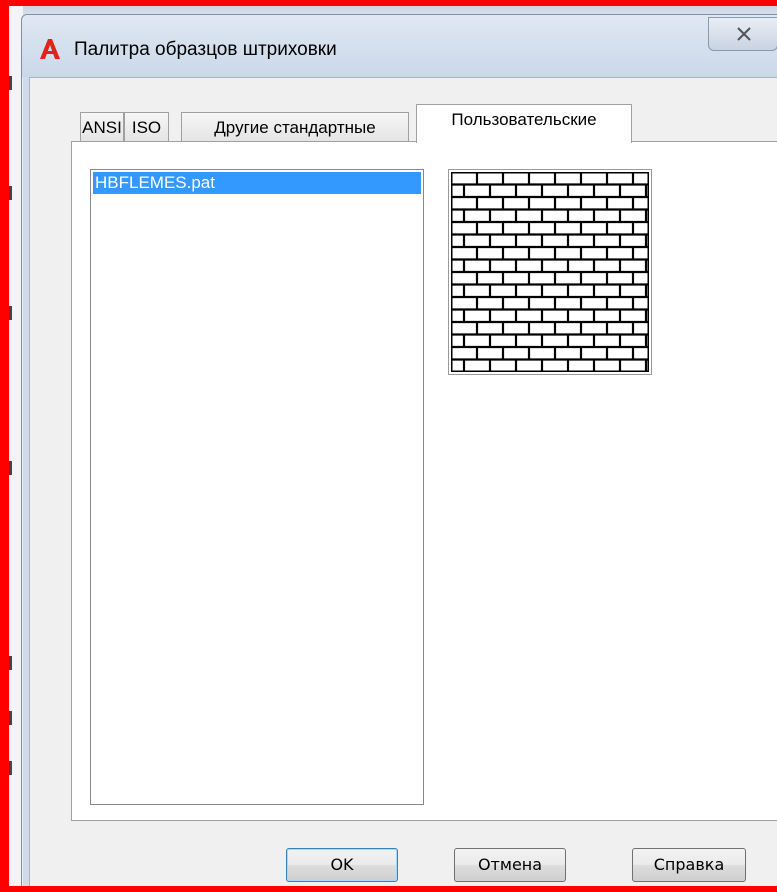  Describe the element at coordinates (510, 865) in the screenshot. I see `cancel-button: Отмена` at that location.